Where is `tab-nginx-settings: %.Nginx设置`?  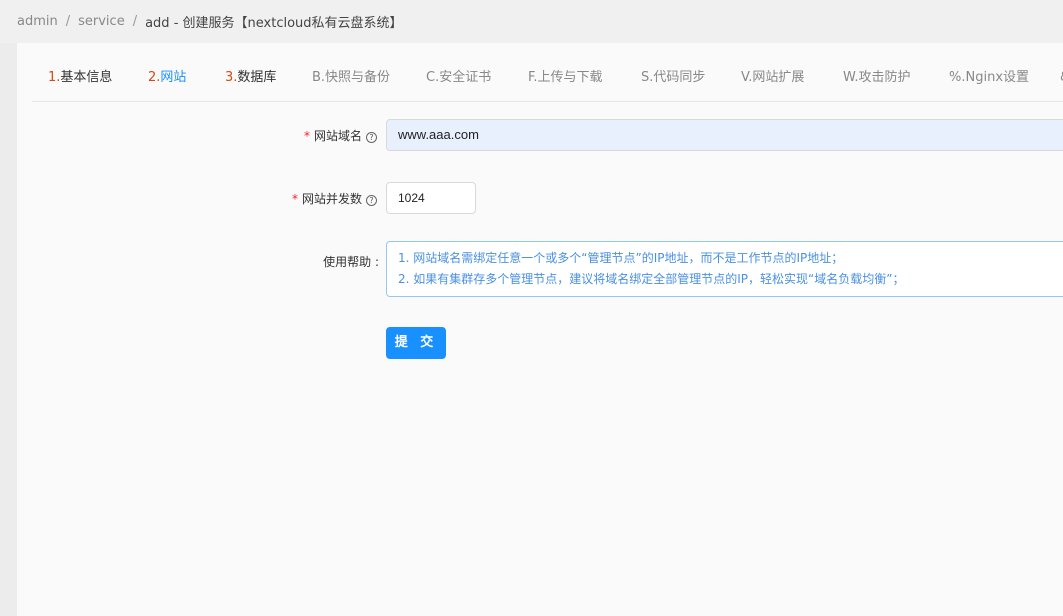 tab-nginx-settings: %.Nginx设置 is located at coordinates (989, 83).